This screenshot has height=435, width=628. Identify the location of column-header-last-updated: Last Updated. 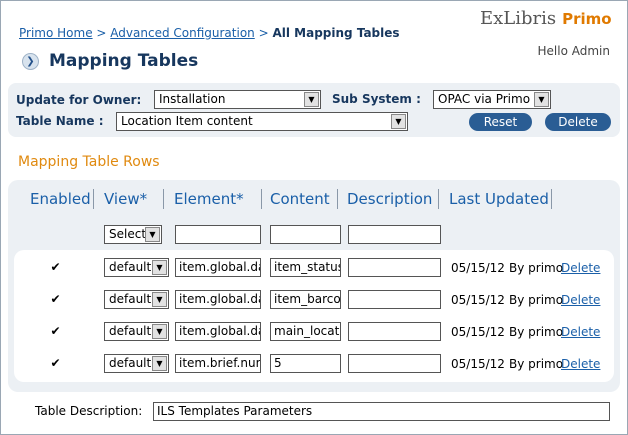
(499, 199).